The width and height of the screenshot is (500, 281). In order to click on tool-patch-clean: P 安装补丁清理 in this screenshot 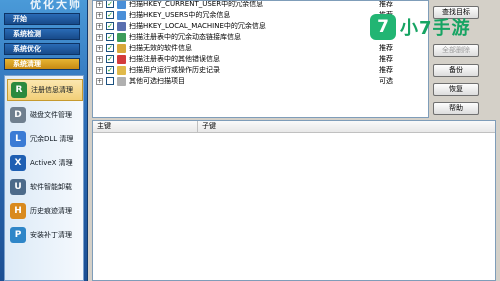, I will do `click(45, 235)`.